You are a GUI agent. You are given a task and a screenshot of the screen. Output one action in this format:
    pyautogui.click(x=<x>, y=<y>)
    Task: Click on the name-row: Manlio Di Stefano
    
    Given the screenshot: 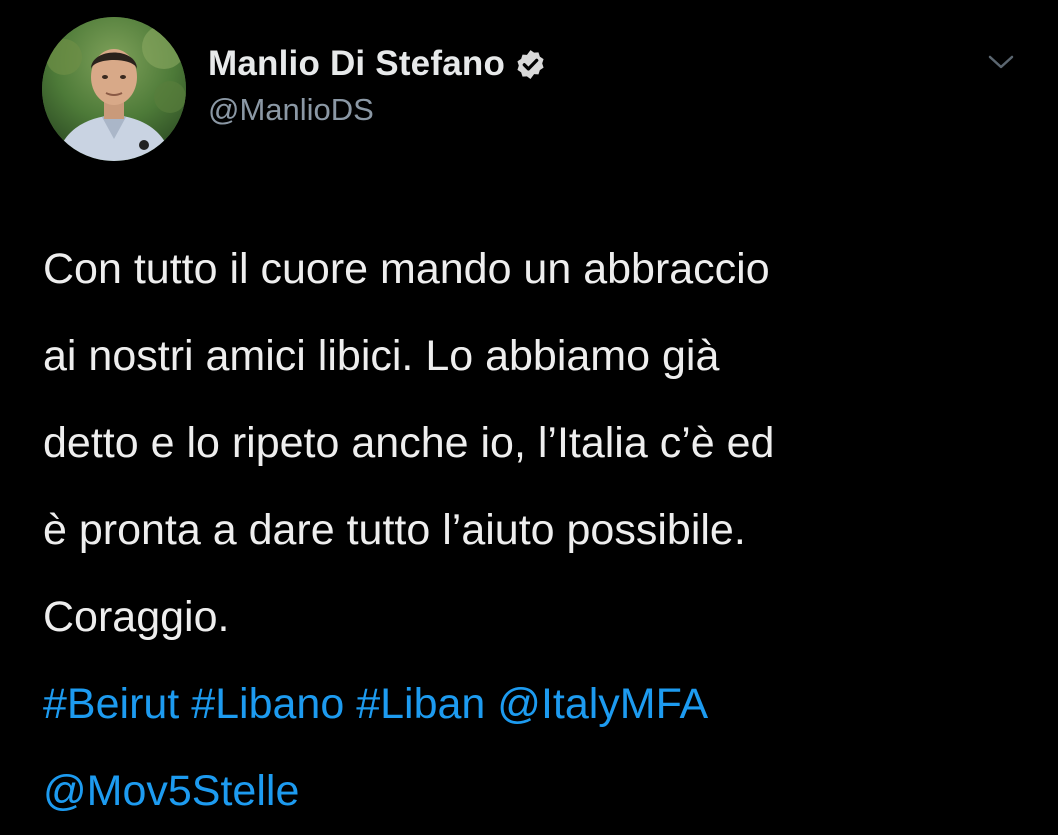 What is the action you would take?
    pyautogui.click(x=377, y=64)
    